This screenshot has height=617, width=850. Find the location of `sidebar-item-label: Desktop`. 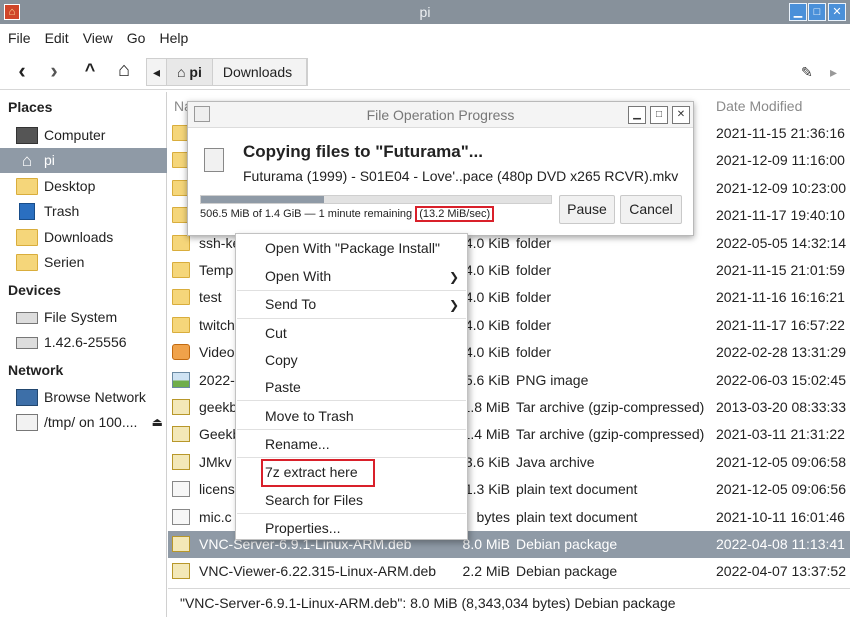

sidebar-item-label: Desktop is located at coordinates (70, 186).